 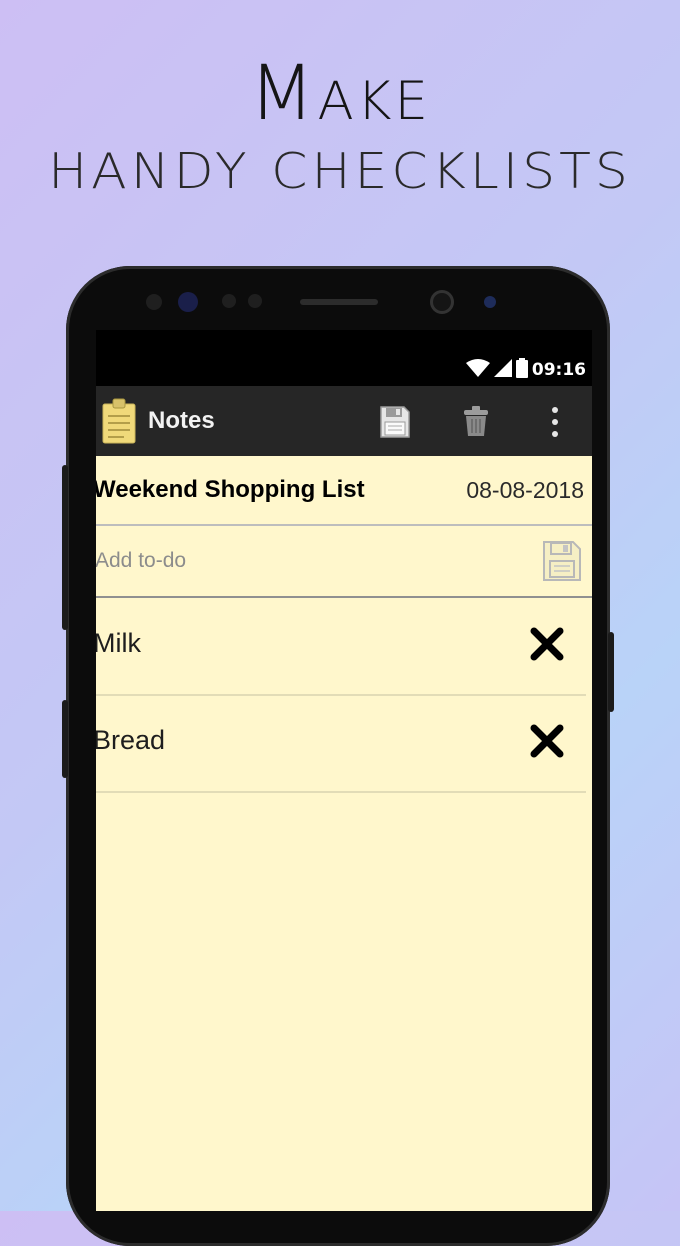 I want to click on add-todo-row, so click(x=344, y=562).